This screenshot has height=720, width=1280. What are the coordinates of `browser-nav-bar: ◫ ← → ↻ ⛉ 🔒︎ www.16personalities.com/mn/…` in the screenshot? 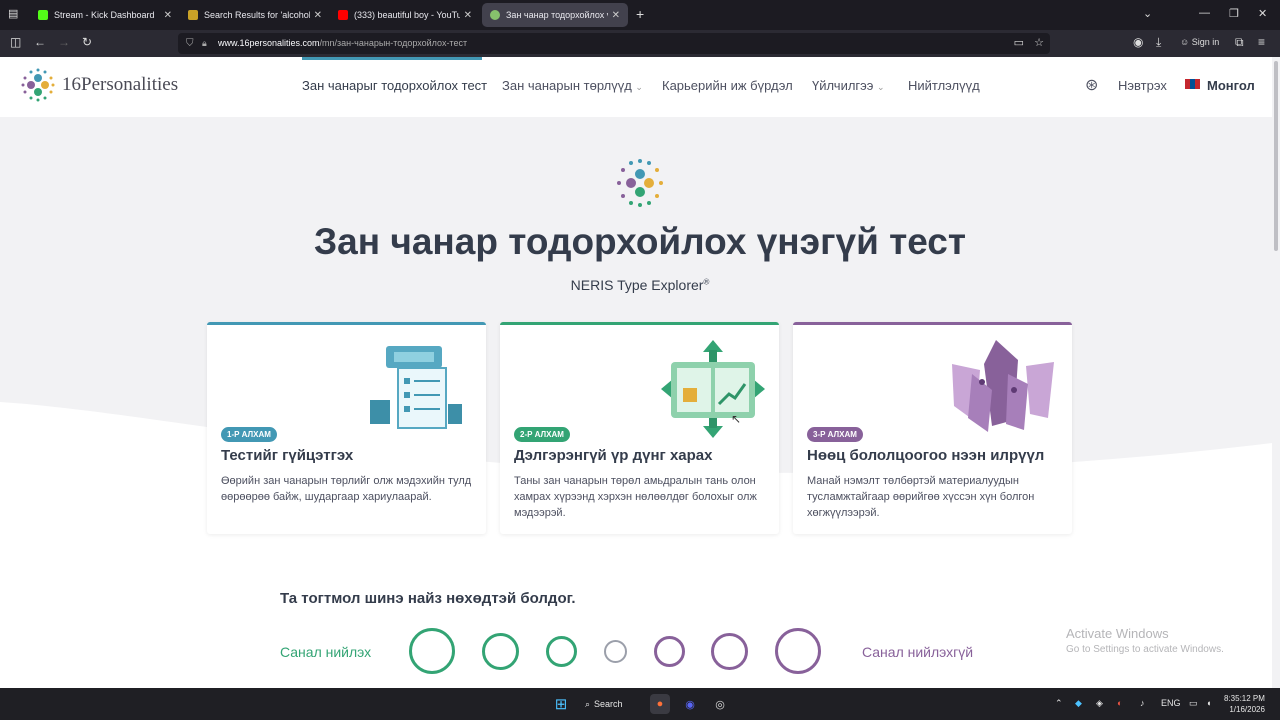 It's located at (640, 43).